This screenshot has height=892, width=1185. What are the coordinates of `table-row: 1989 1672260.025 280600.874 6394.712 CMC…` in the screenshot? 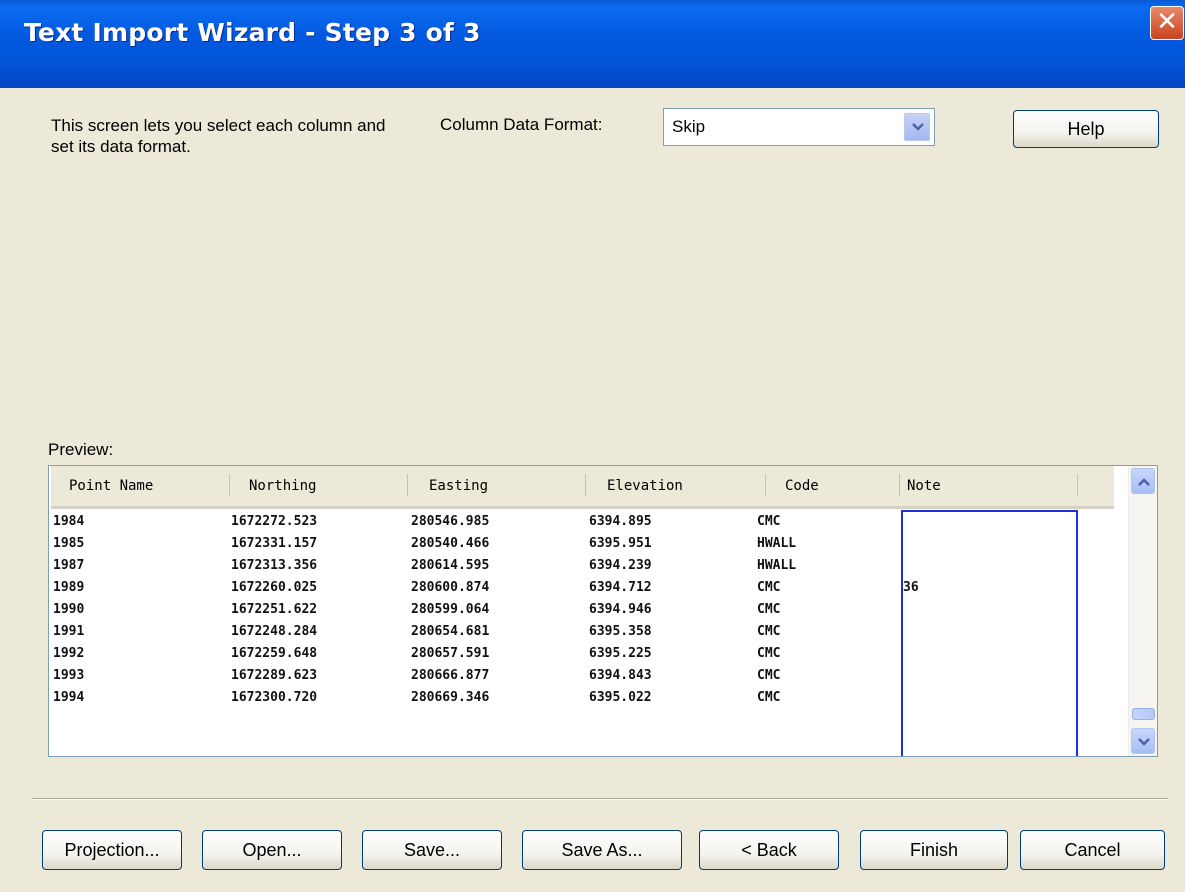 It's located at (573, 587).